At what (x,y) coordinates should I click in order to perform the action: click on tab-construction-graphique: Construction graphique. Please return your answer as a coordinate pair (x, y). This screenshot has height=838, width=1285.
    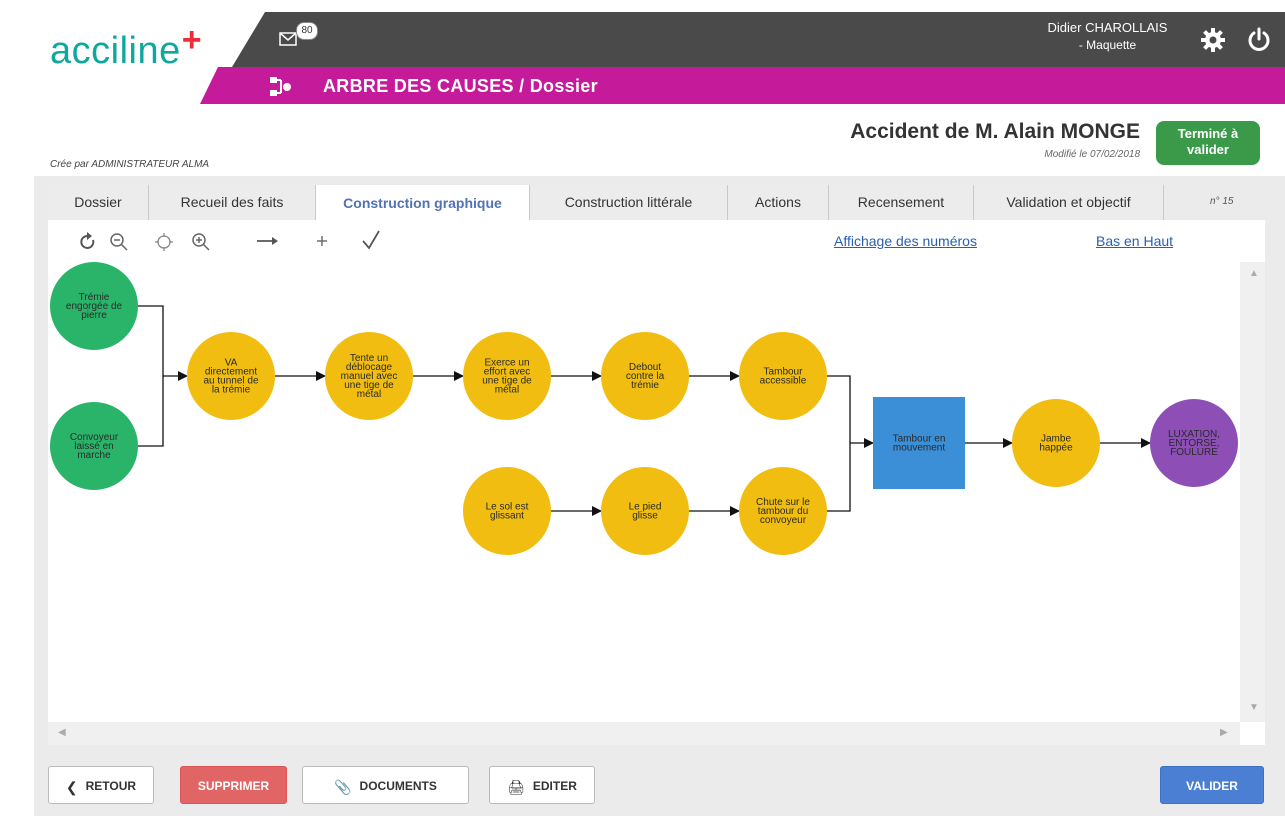
    Looking at the image, I should click on (423, 203).